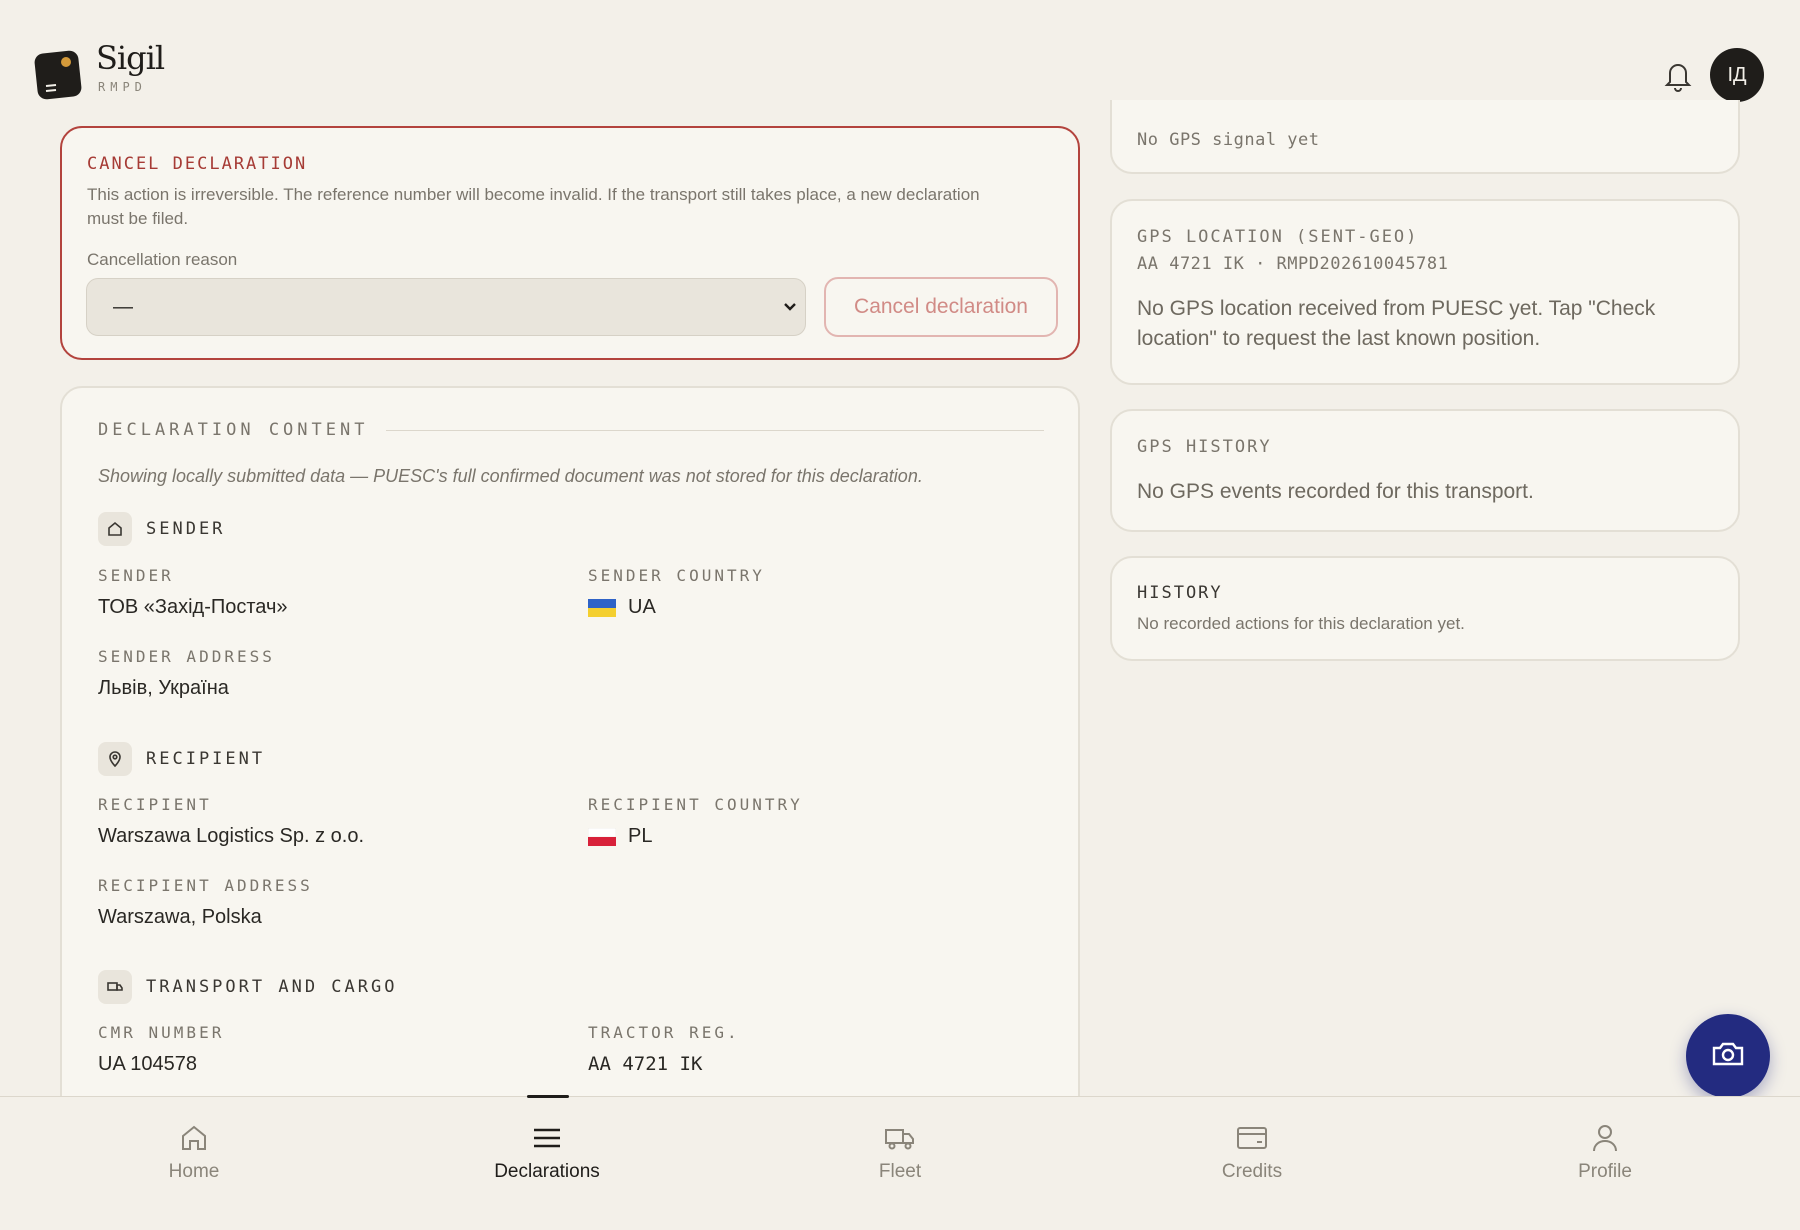 Image resolution: width=1800 pixels, height=1230 pixels. What do you see at coordinates (622, 607) in the screenshot?
I see `sender-country-value: UA` at bounding box center [622, 607].